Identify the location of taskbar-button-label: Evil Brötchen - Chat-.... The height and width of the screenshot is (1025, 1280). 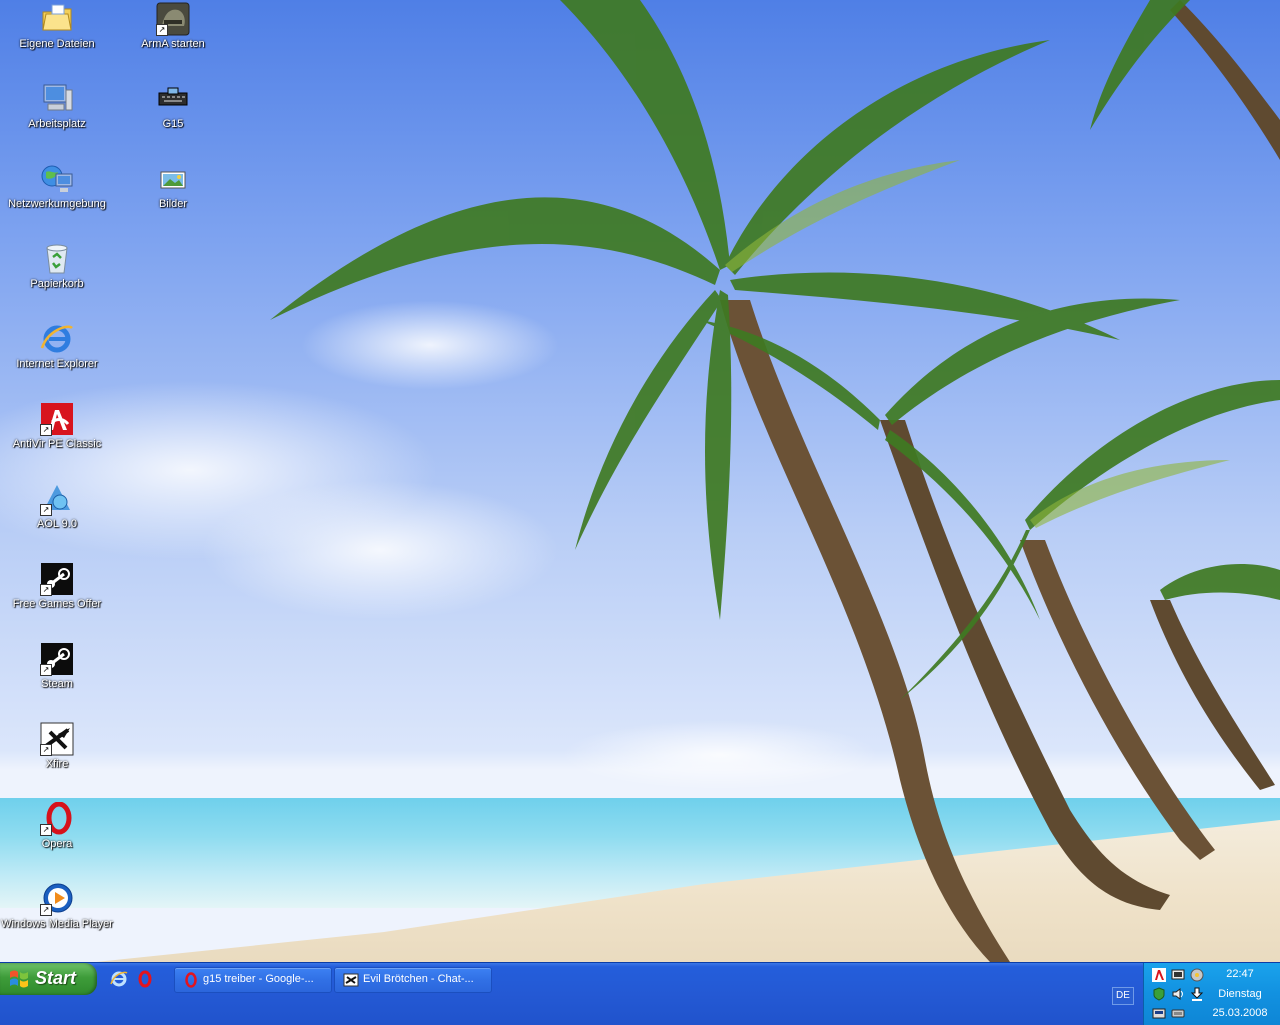
(418, 979).